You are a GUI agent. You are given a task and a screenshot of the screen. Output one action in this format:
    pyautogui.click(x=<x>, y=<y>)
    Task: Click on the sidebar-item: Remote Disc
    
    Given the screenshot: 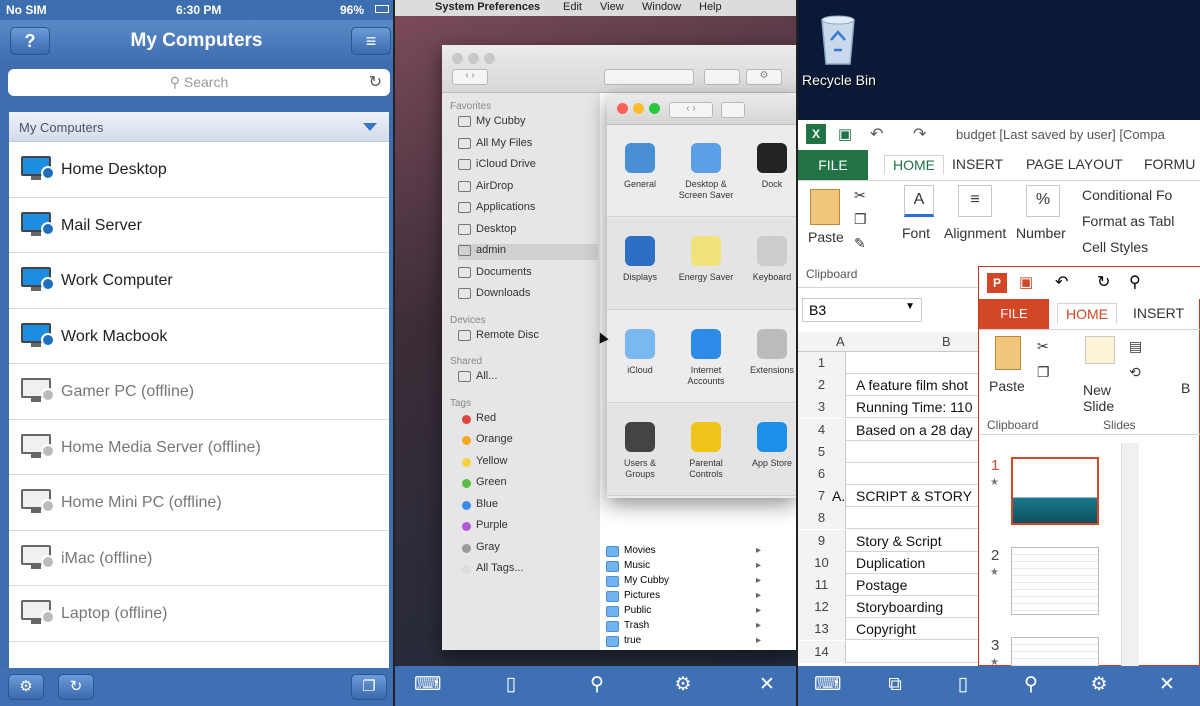 What is the action you would take?
    pyautogui.click(x=528, y=337)
    